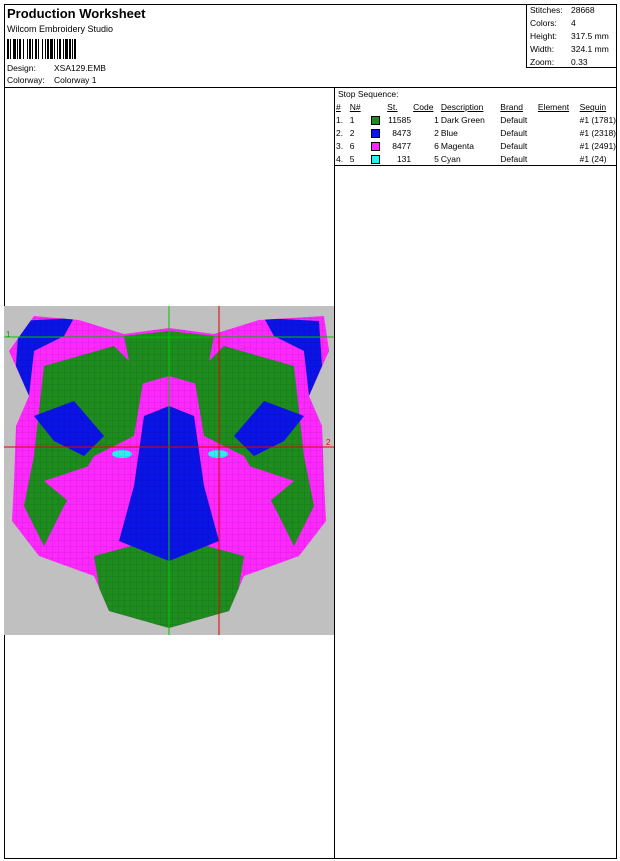  Describe the element at coordinates (75, 80) in the screenshot. I see `colorway-value: Colorway 1` at that location.